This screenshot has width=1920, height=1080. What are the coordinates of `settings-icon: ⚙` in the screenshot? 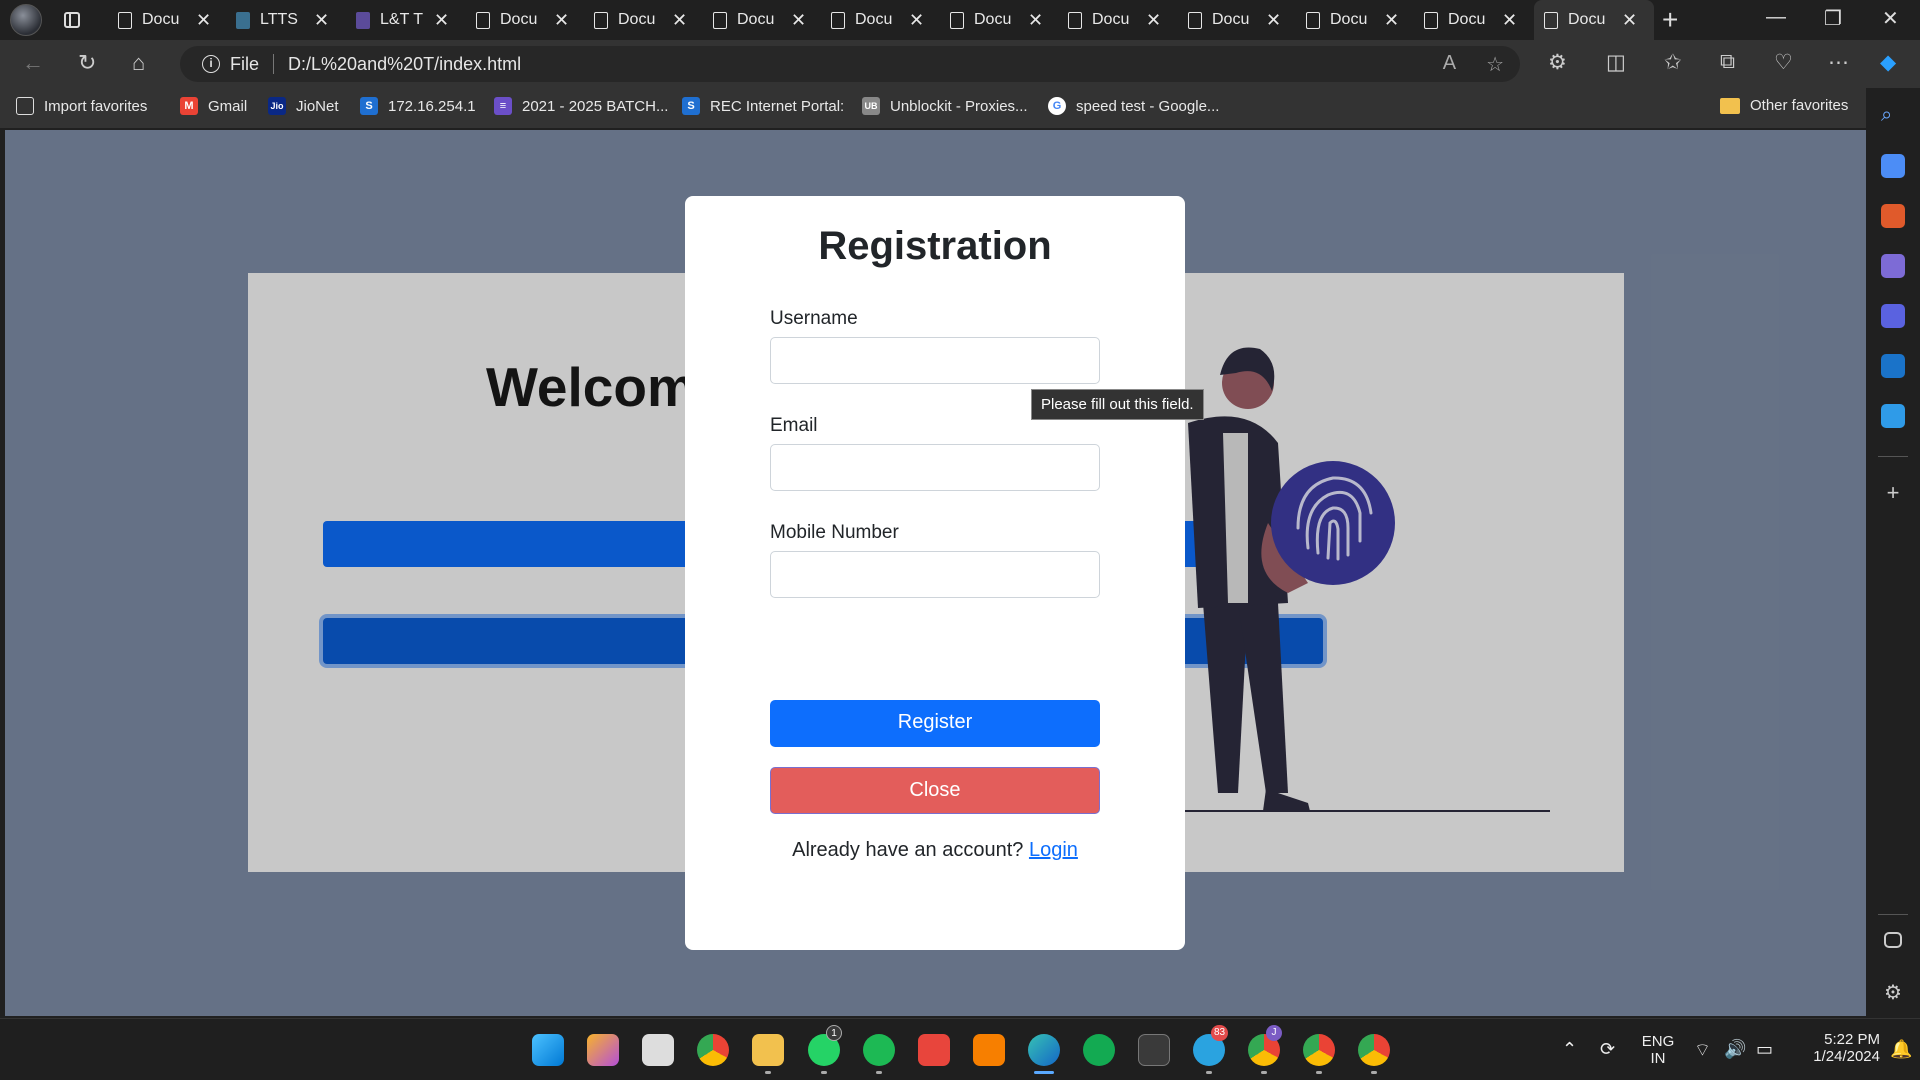 It's located at (1893, 992).